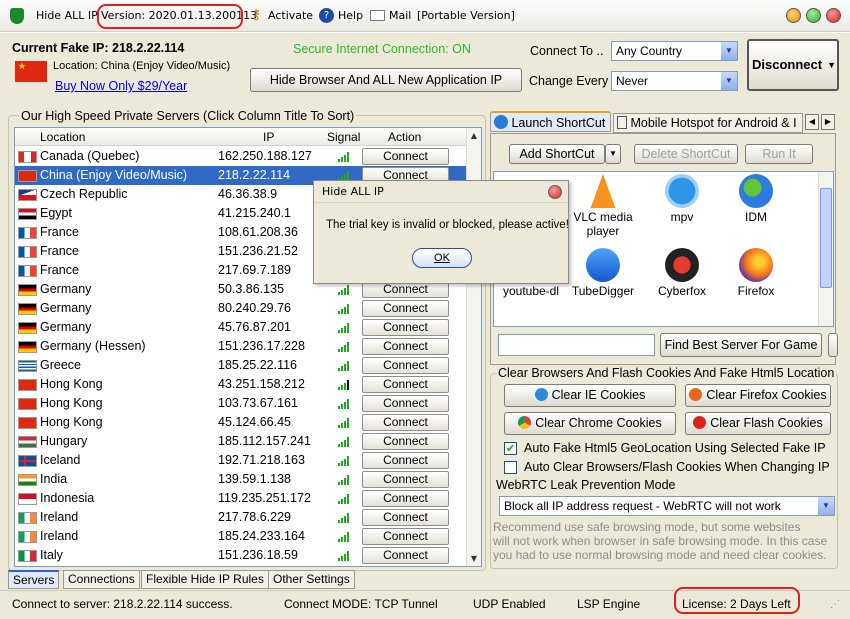  Describe the element at coordinates (833, 15) in the screenshot. I see `close-button` at that location.